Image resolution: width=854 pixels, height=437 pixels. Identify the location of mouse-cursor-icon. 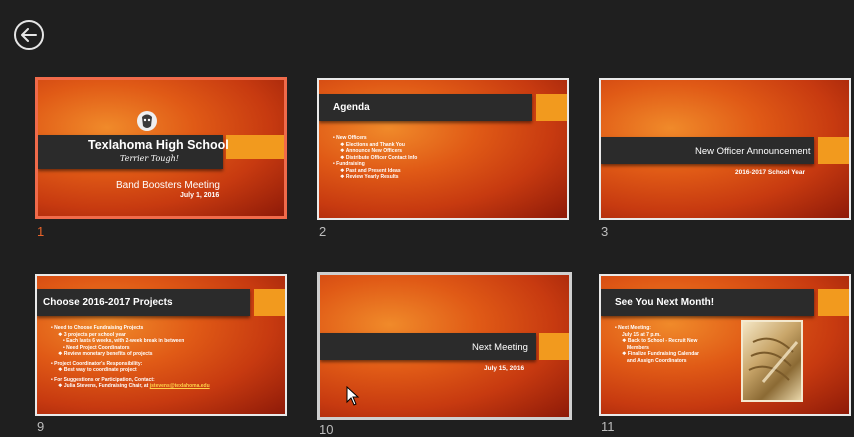
(353, 396).